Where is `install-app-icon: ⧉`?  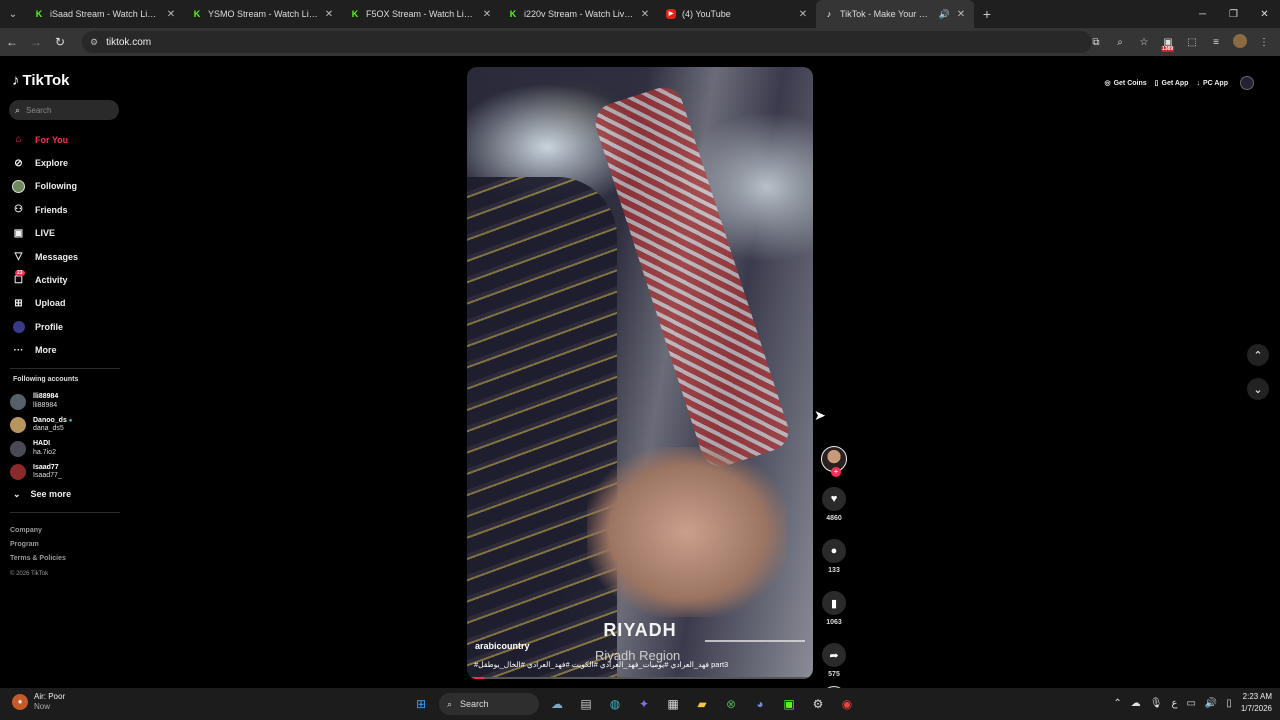 install-app-icon: ⧉ is located at coordinates (1096, 42).